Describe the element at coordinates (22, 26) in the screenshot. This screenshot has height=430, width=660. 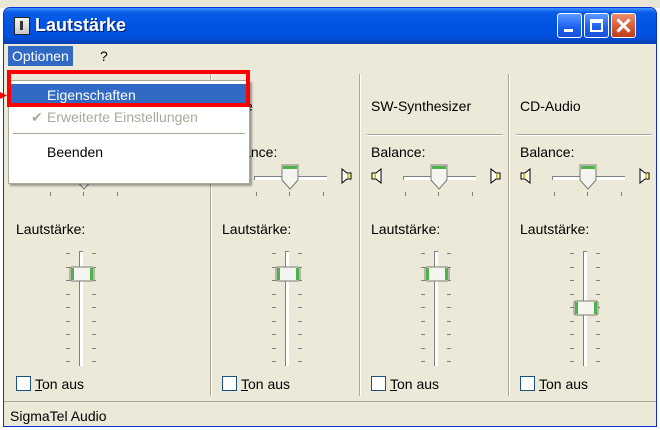
I see `volume-app-icon` at that location.